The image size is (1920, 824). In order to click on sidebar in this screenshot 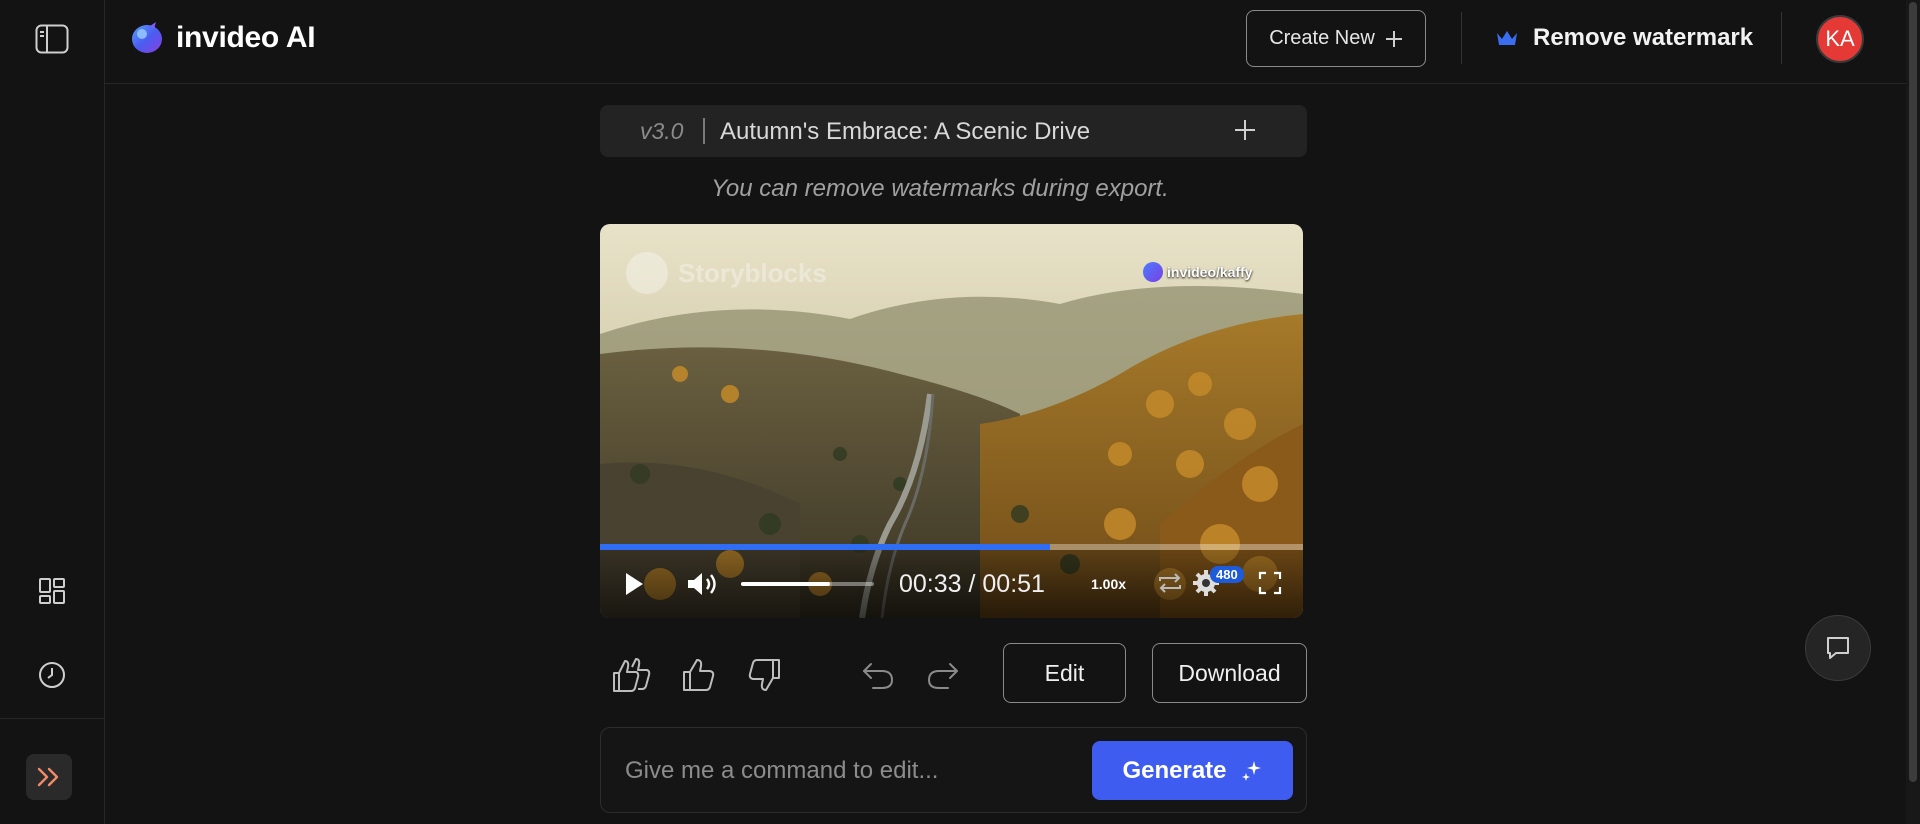, I will do `click(52, 412)`.